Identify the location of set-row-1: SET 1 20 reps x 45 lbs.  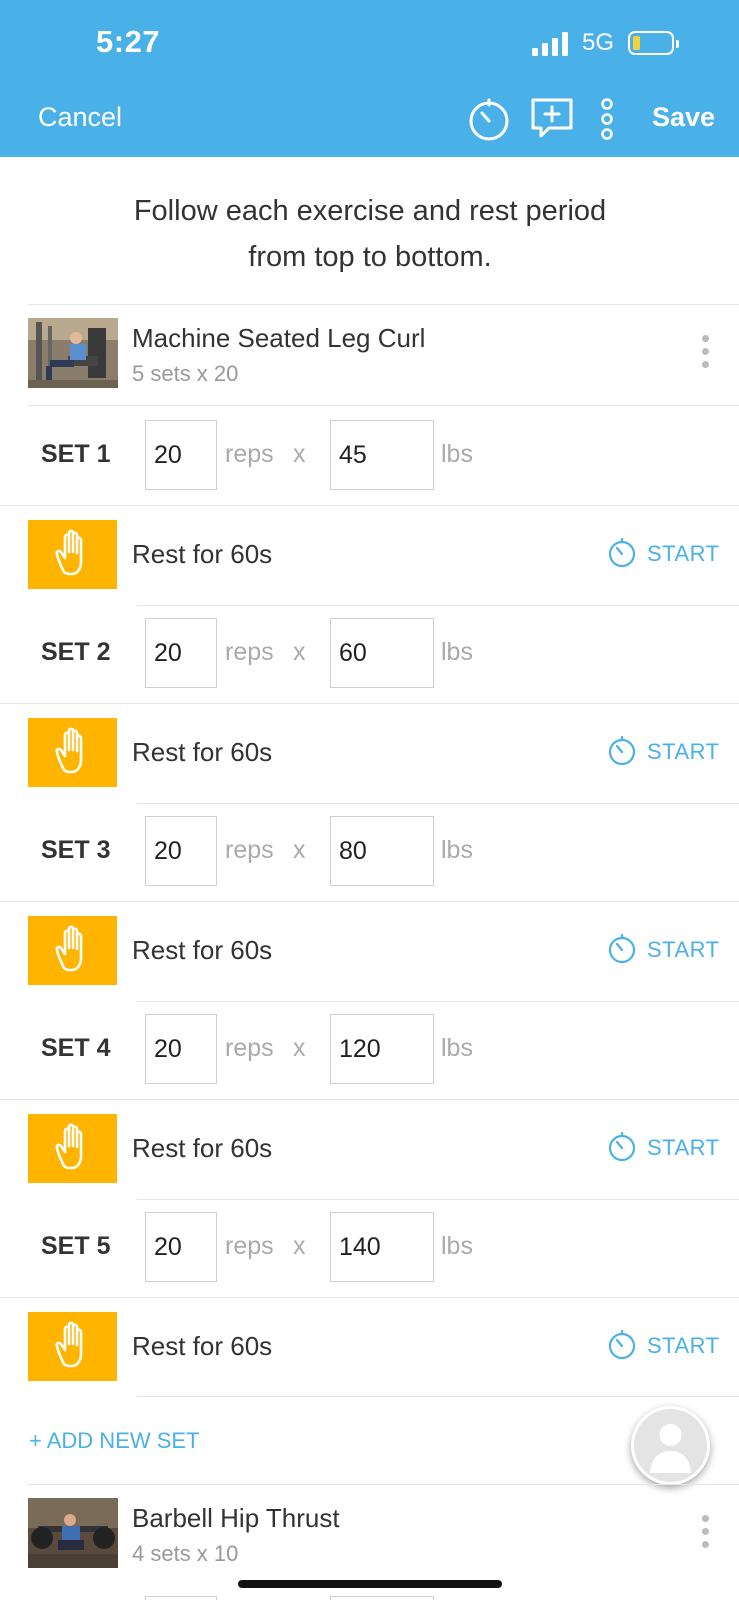
(369, 455).